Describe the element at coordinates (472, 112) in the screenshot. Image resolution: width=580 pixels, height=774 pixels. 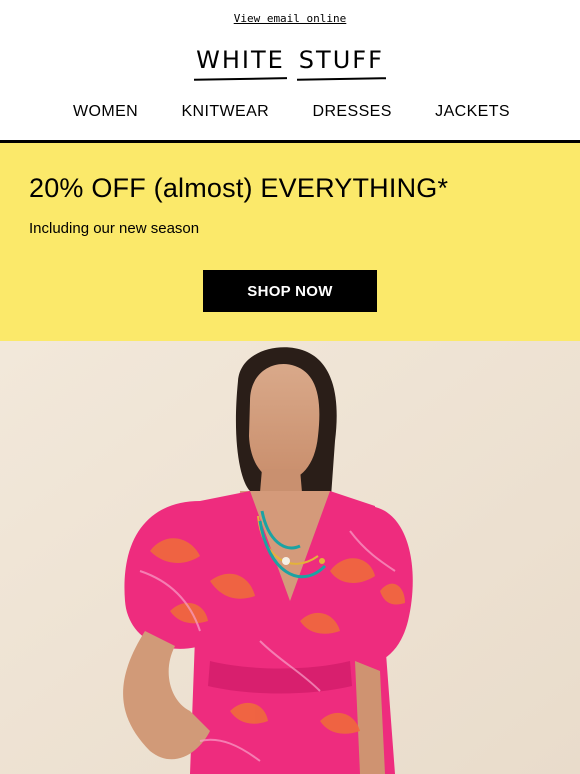
I see `nav-item-jackets: JACKETS` at that location.